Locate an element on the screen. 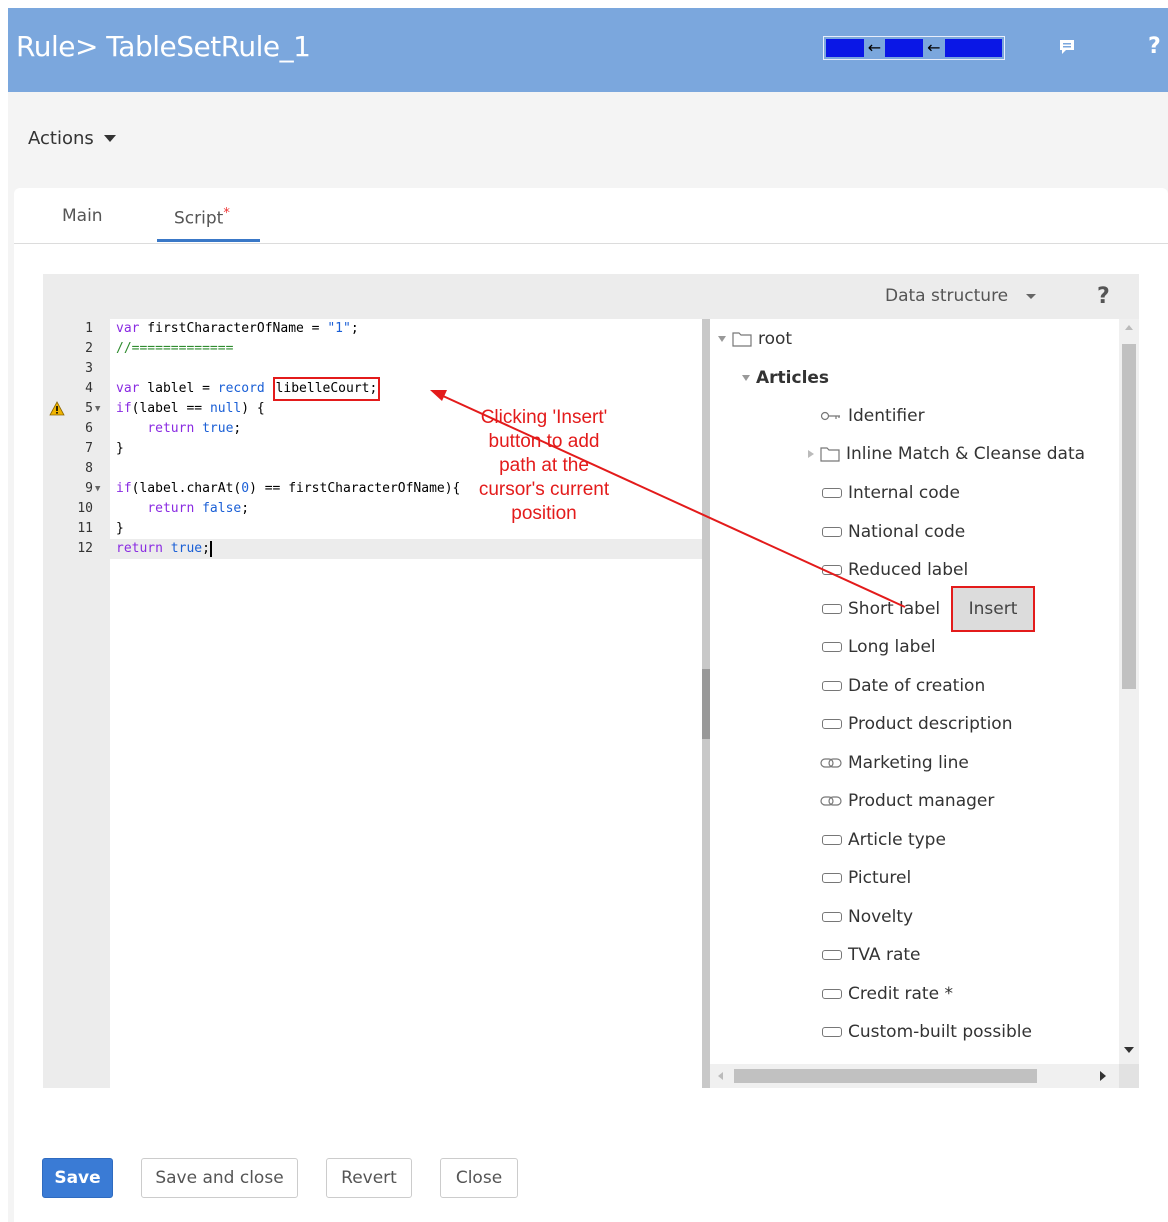  tree-node-field: Novelty is located at coordinates (867, 917).